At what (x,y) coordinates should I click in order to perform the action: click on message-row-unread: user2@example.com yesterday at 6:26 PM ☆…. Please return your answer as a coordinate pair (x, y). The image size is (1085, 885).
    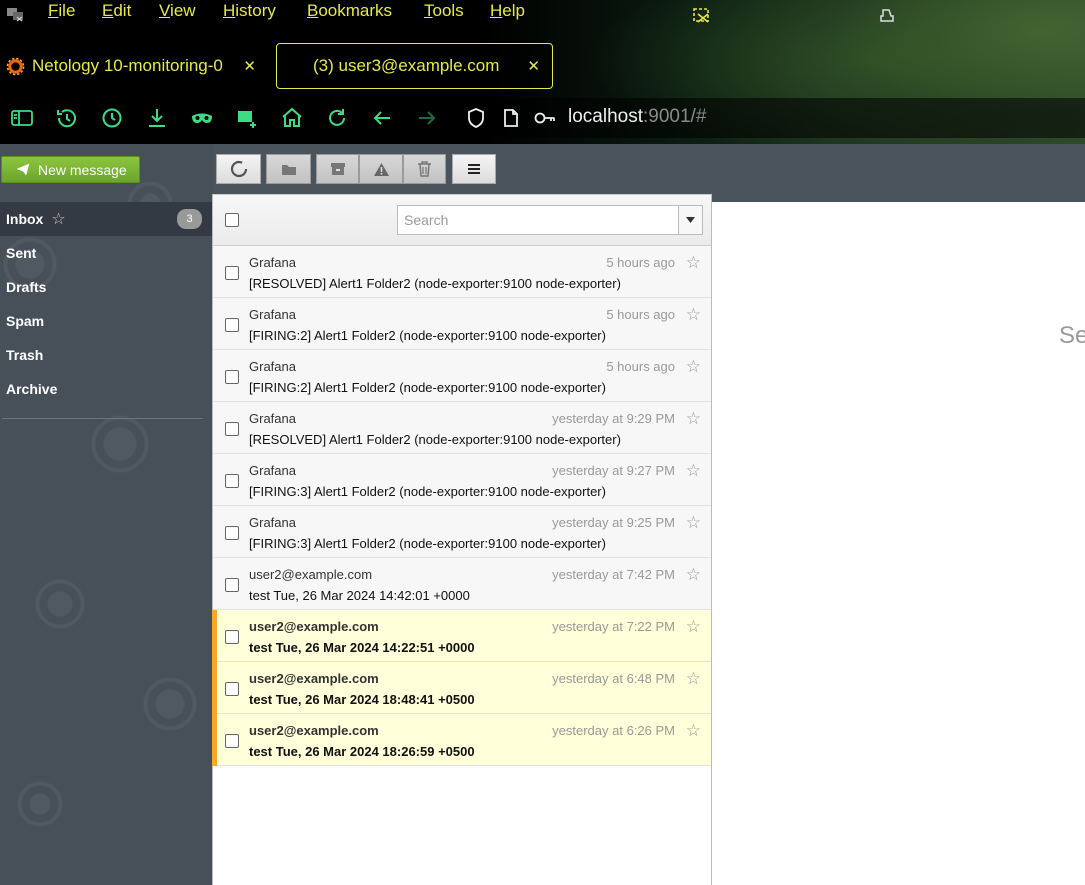
    Looking at the image, I should click on (461, 740).